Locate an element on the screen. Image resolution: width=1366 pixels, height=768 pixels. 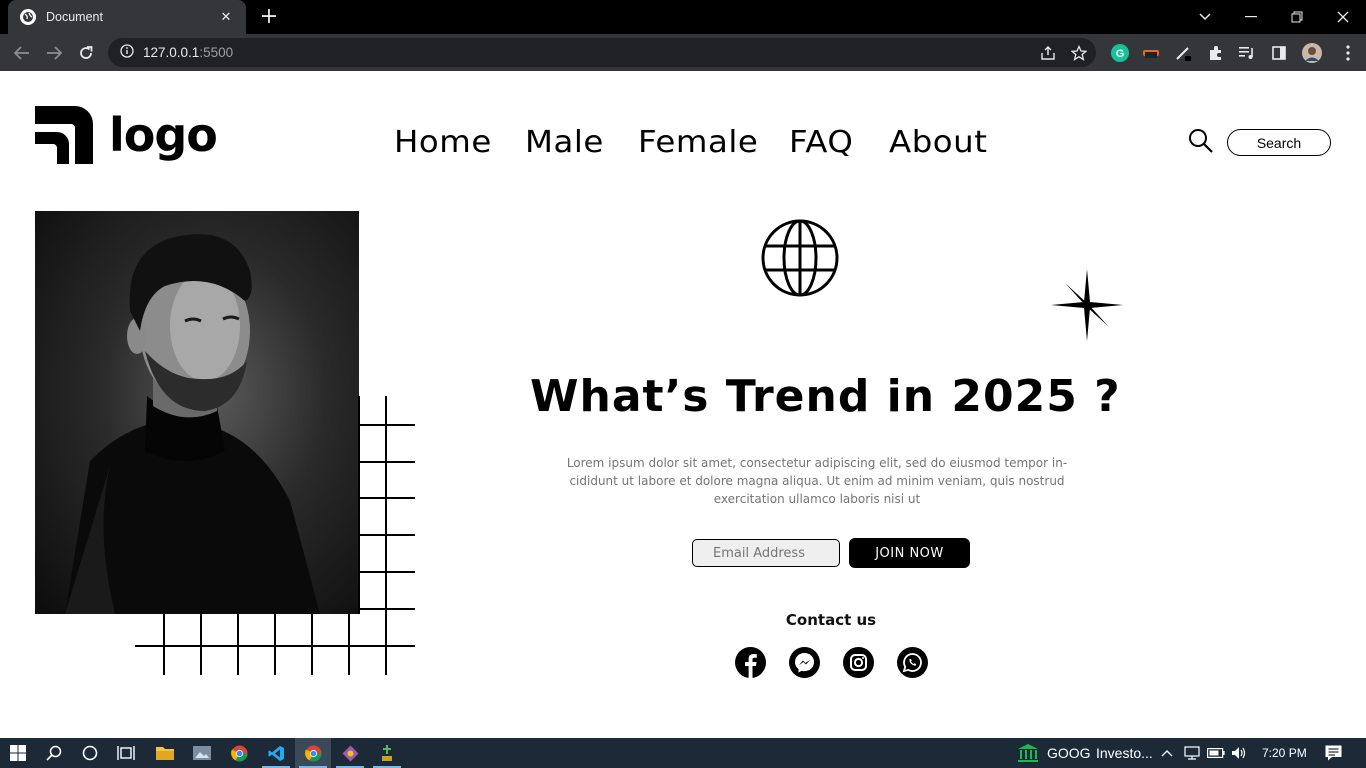
nav-female: Female is located at coordinates (698, 142).